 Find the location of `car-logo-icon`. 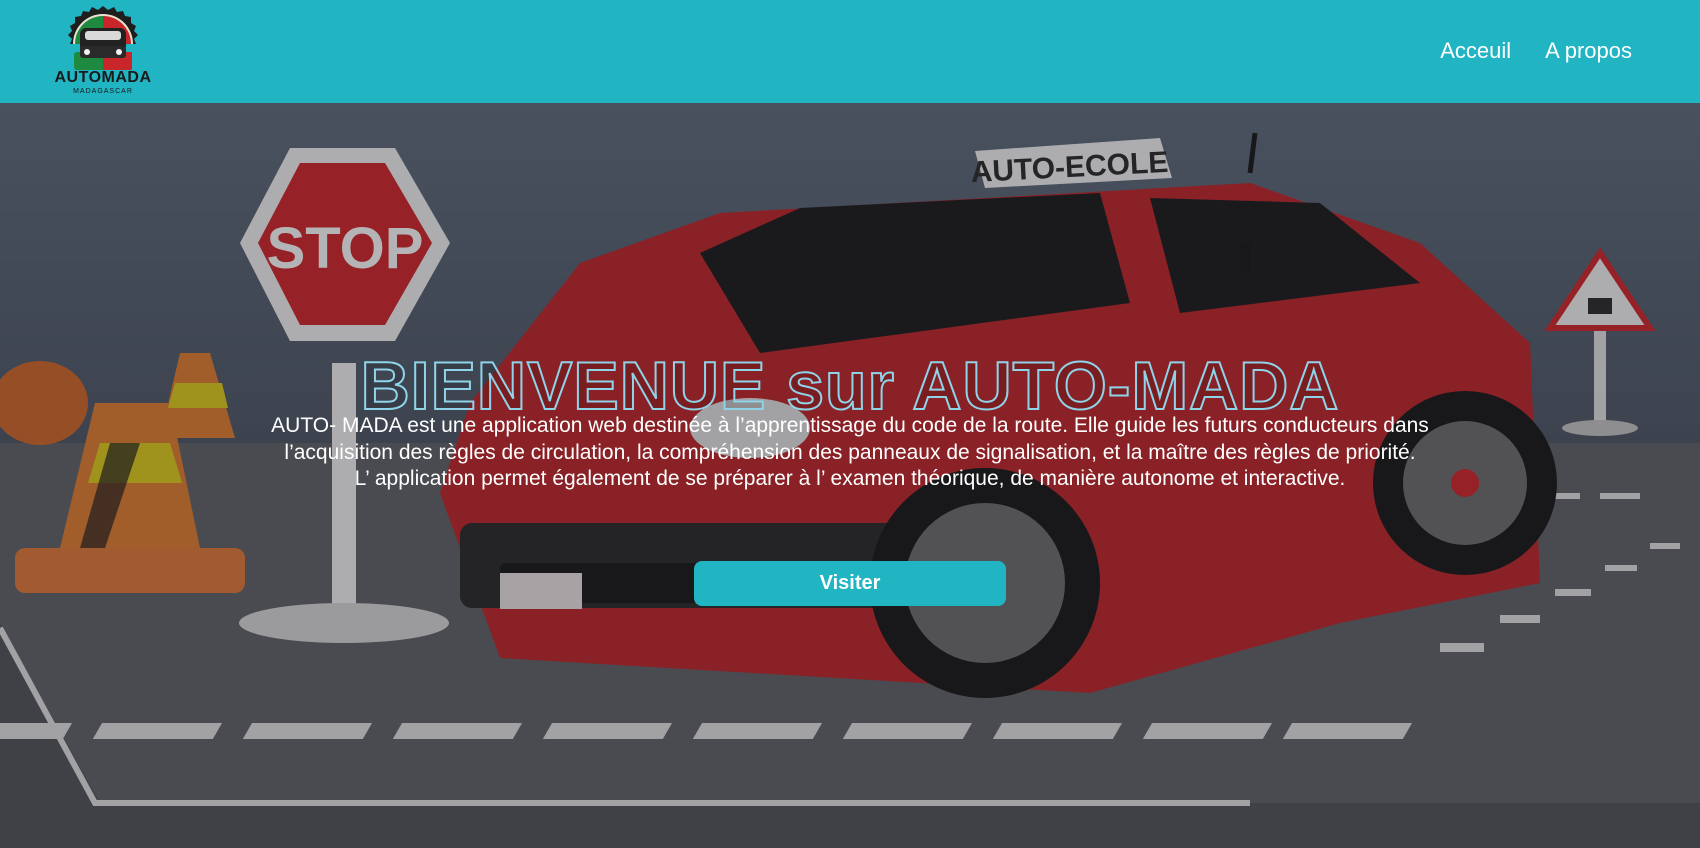

car-logo-icon is located at coordinates (103, 38).